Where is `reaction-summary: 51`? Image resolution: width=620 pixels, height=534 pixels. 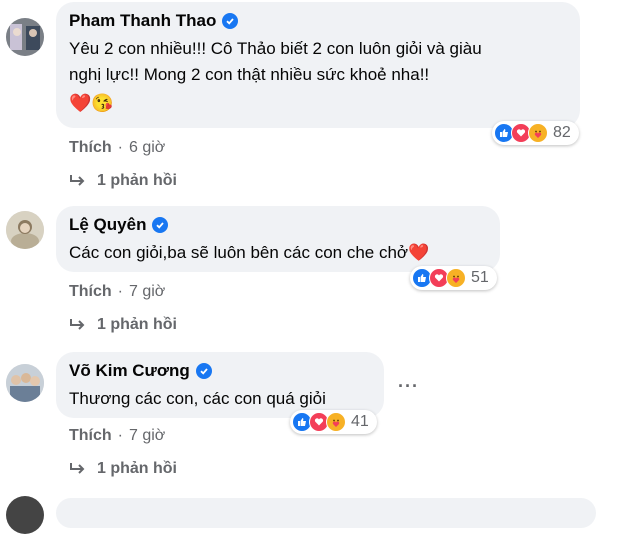
reaction-summary: 51 is located at coordinates (453, 278).